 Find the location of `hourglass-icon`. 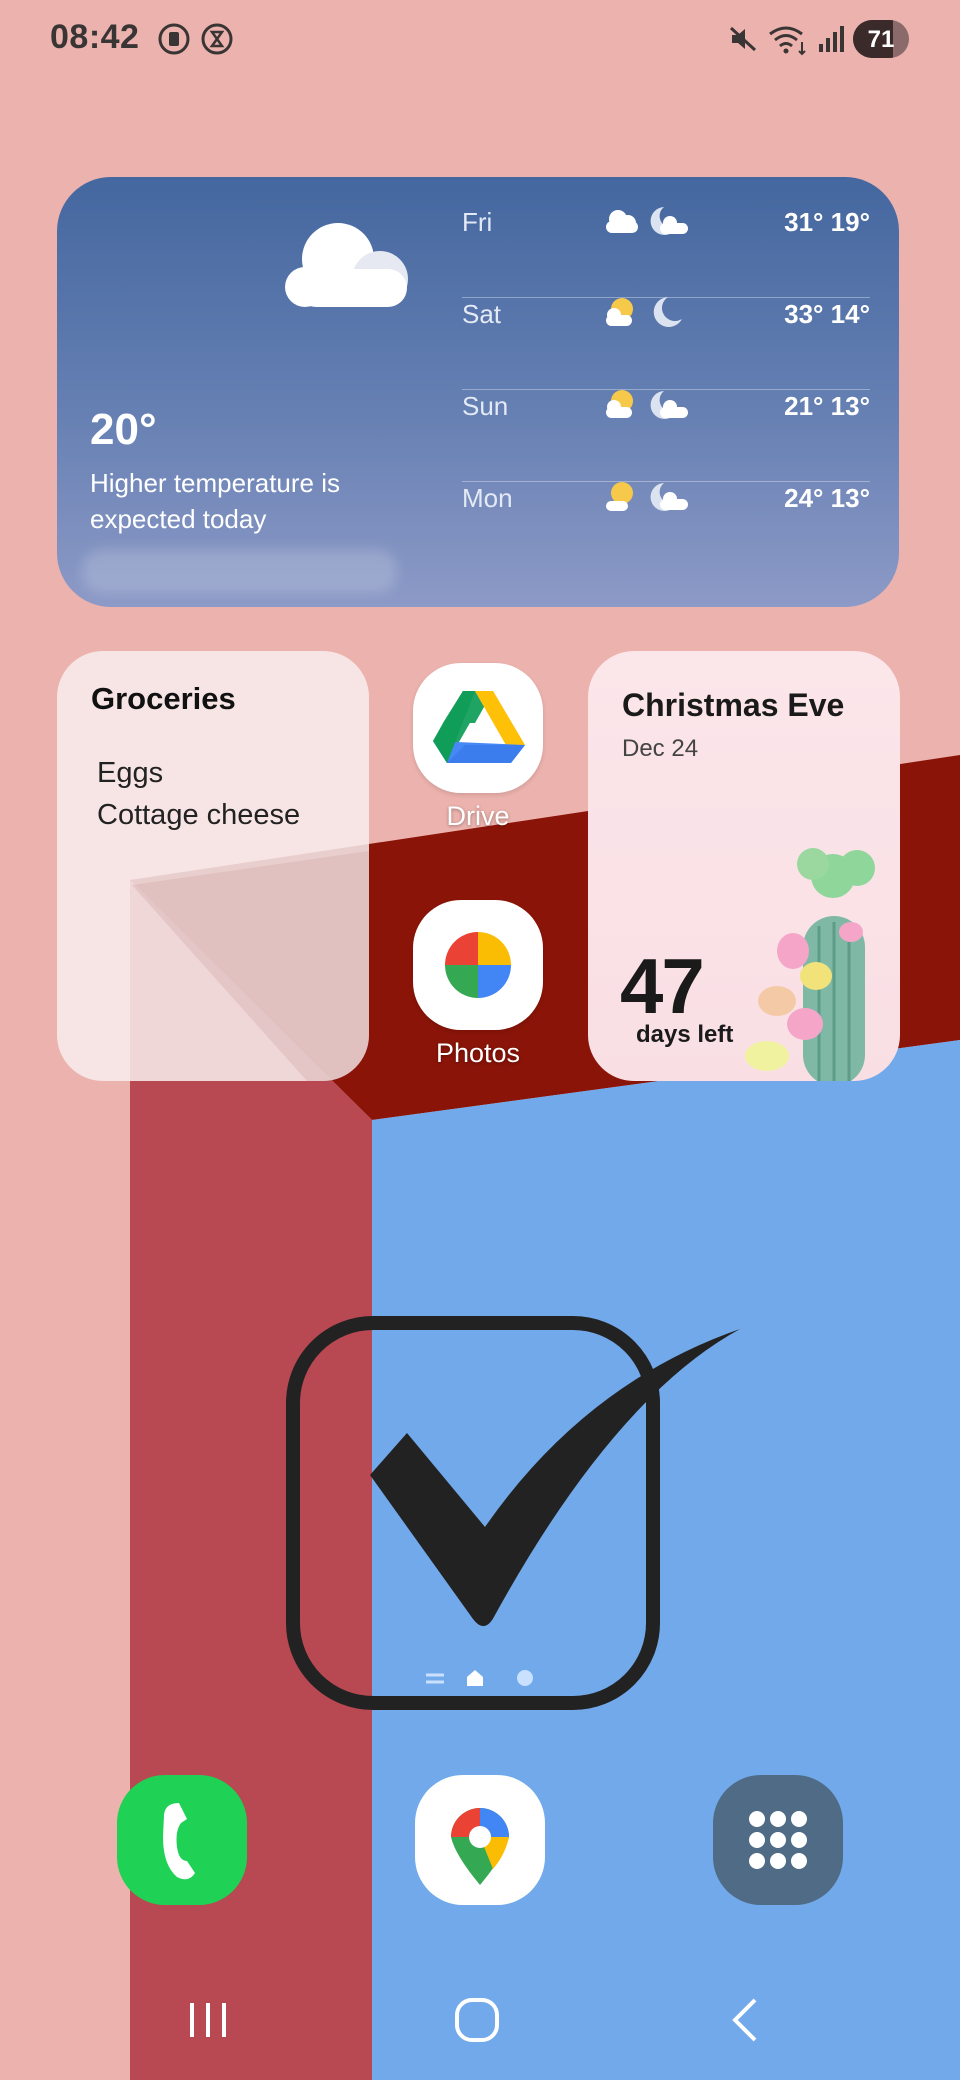

hourglass-icon is located at coordinates (217, 39).